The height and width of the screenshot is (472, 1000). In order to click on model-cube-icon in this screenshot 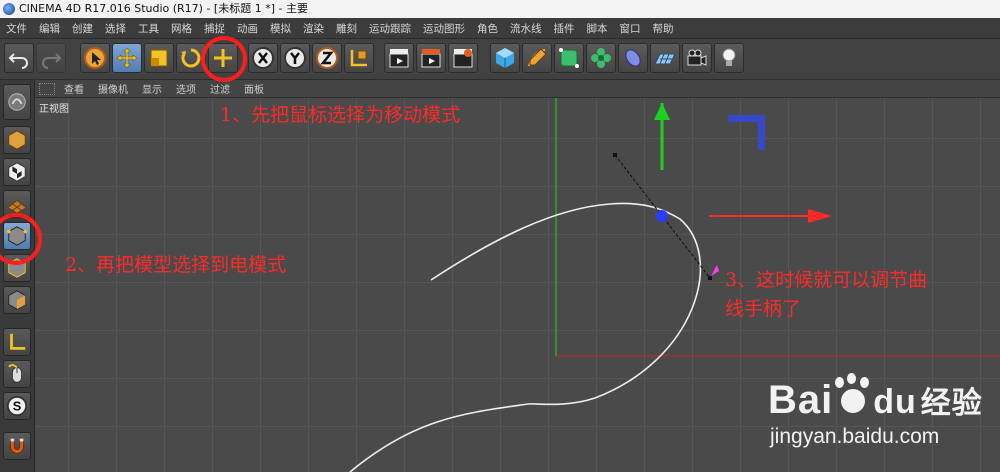, I will do `click(17, 140)`.